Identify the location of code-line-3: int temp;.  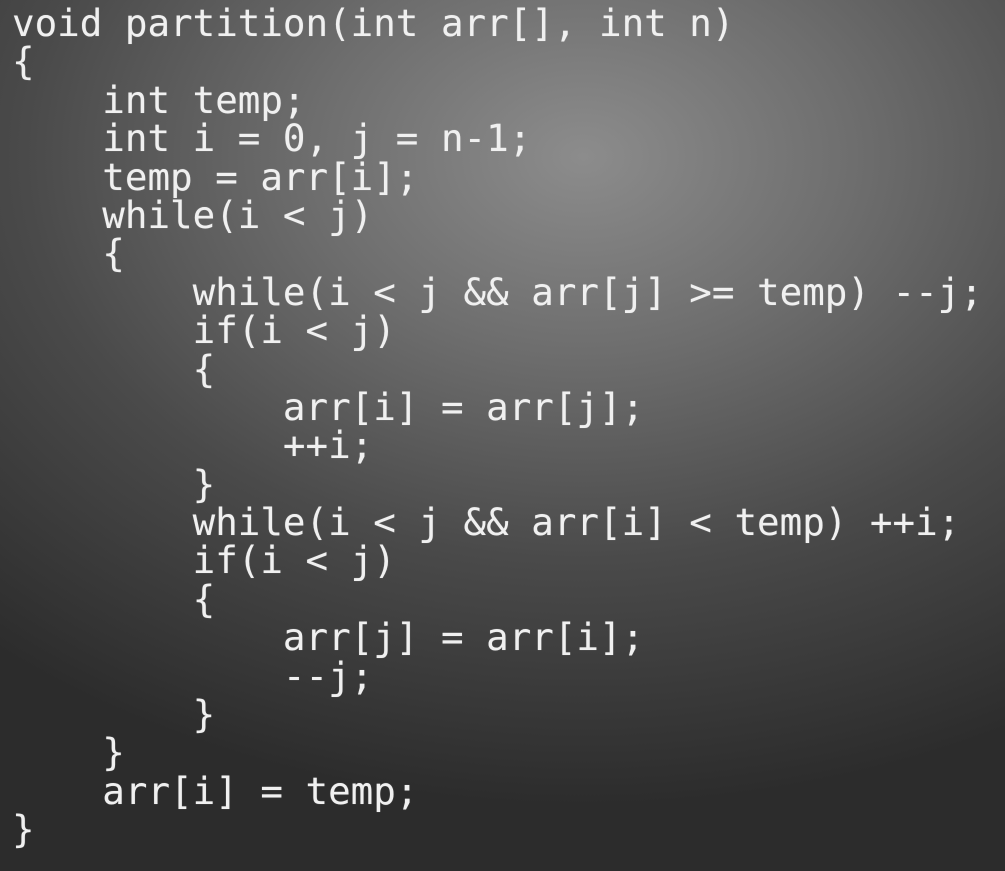
(159, 99).